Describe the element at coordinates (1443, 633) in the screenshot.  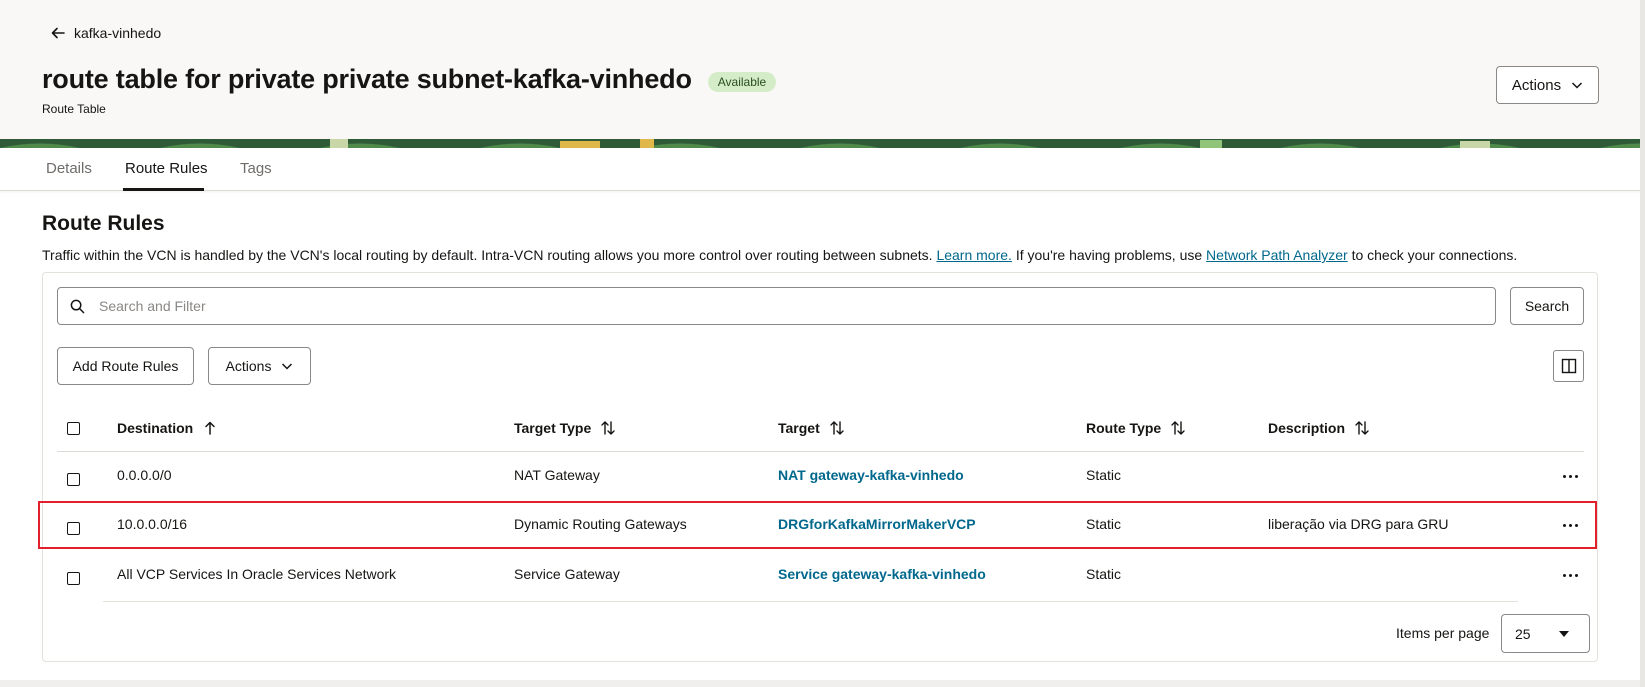
I see `items-per-page-label: Items per page` at that location.